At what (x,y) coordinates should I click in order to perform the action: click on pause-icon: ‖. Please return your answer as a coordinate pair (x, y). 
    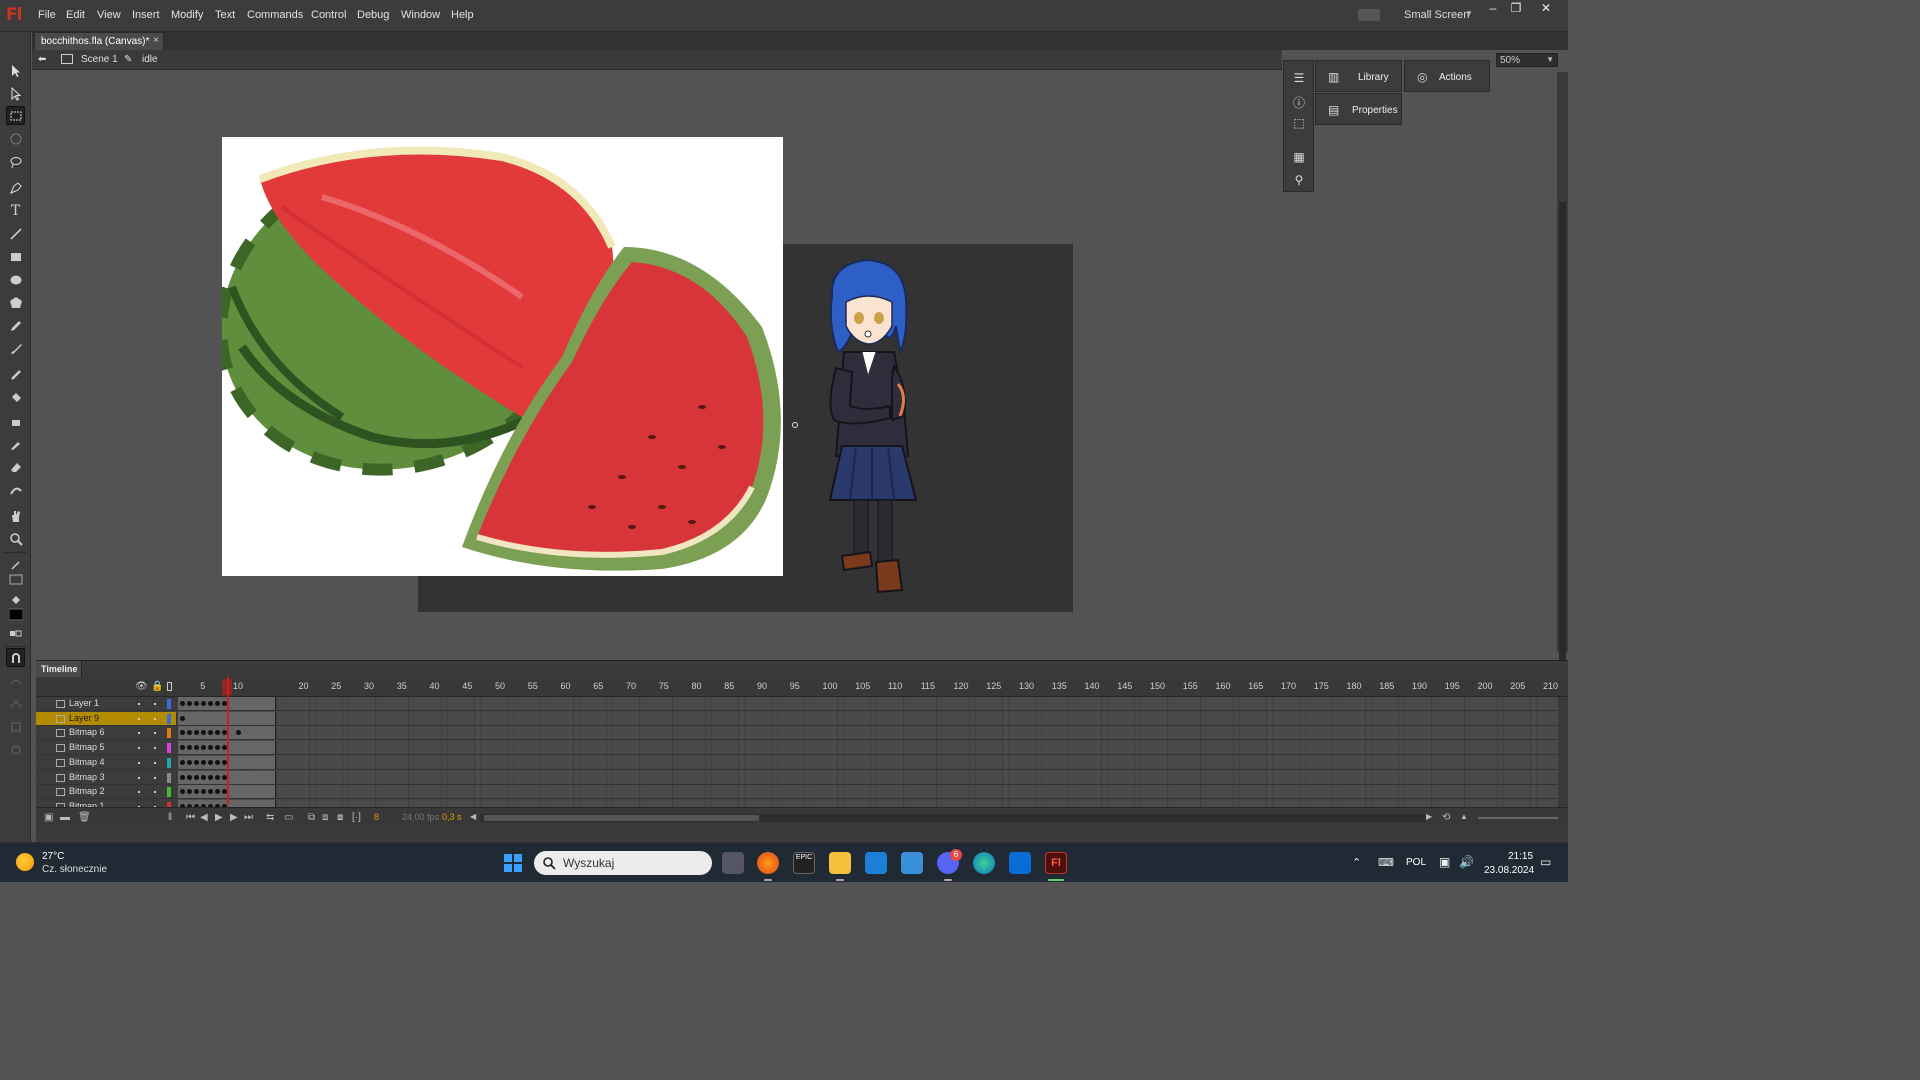
    Looking at the image, I should click on (170, 817).